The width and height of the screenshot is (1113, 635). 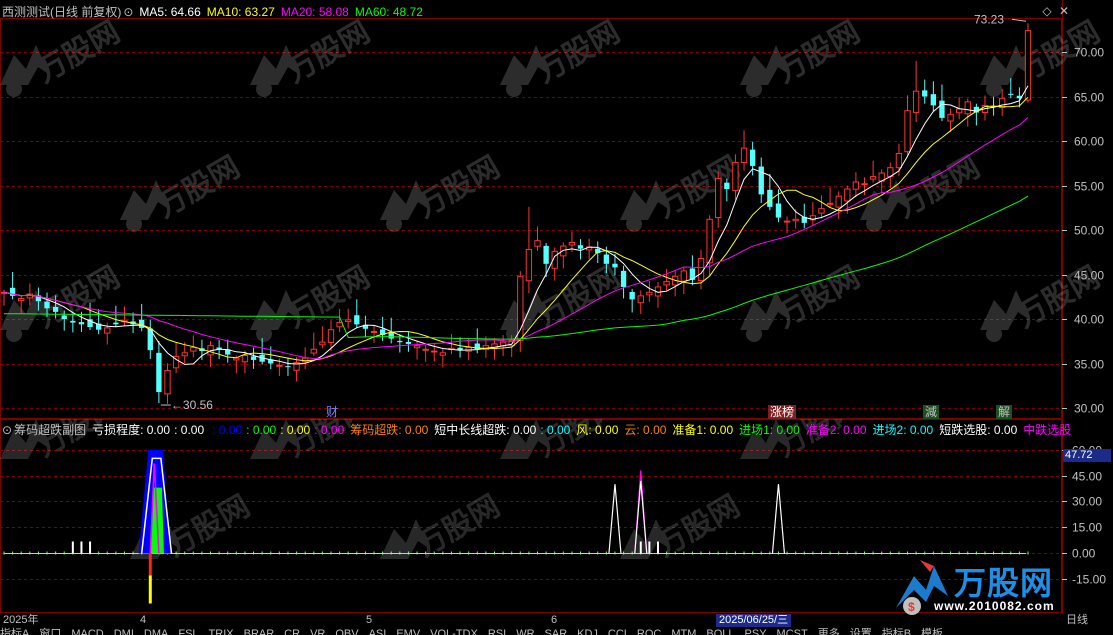 I want to click on indicator-label: 短中长线超跌: 0.00, so click(x=485, y=430).